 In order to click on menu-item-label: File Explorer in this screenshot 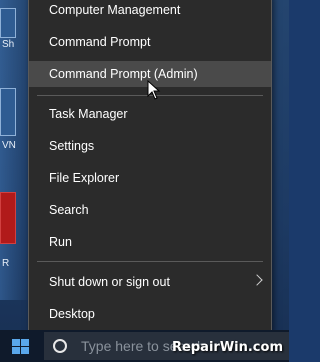, I will do `click(84, 178)`.